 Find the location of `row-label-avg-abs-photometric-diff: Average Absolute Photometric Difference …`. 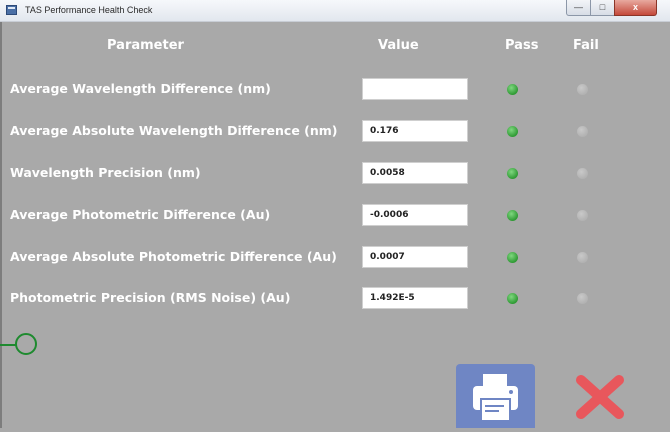

row-label-avg-abs-photometric-diff: Average Absolute Photometric Difference … is located at coordinates (173, 256).